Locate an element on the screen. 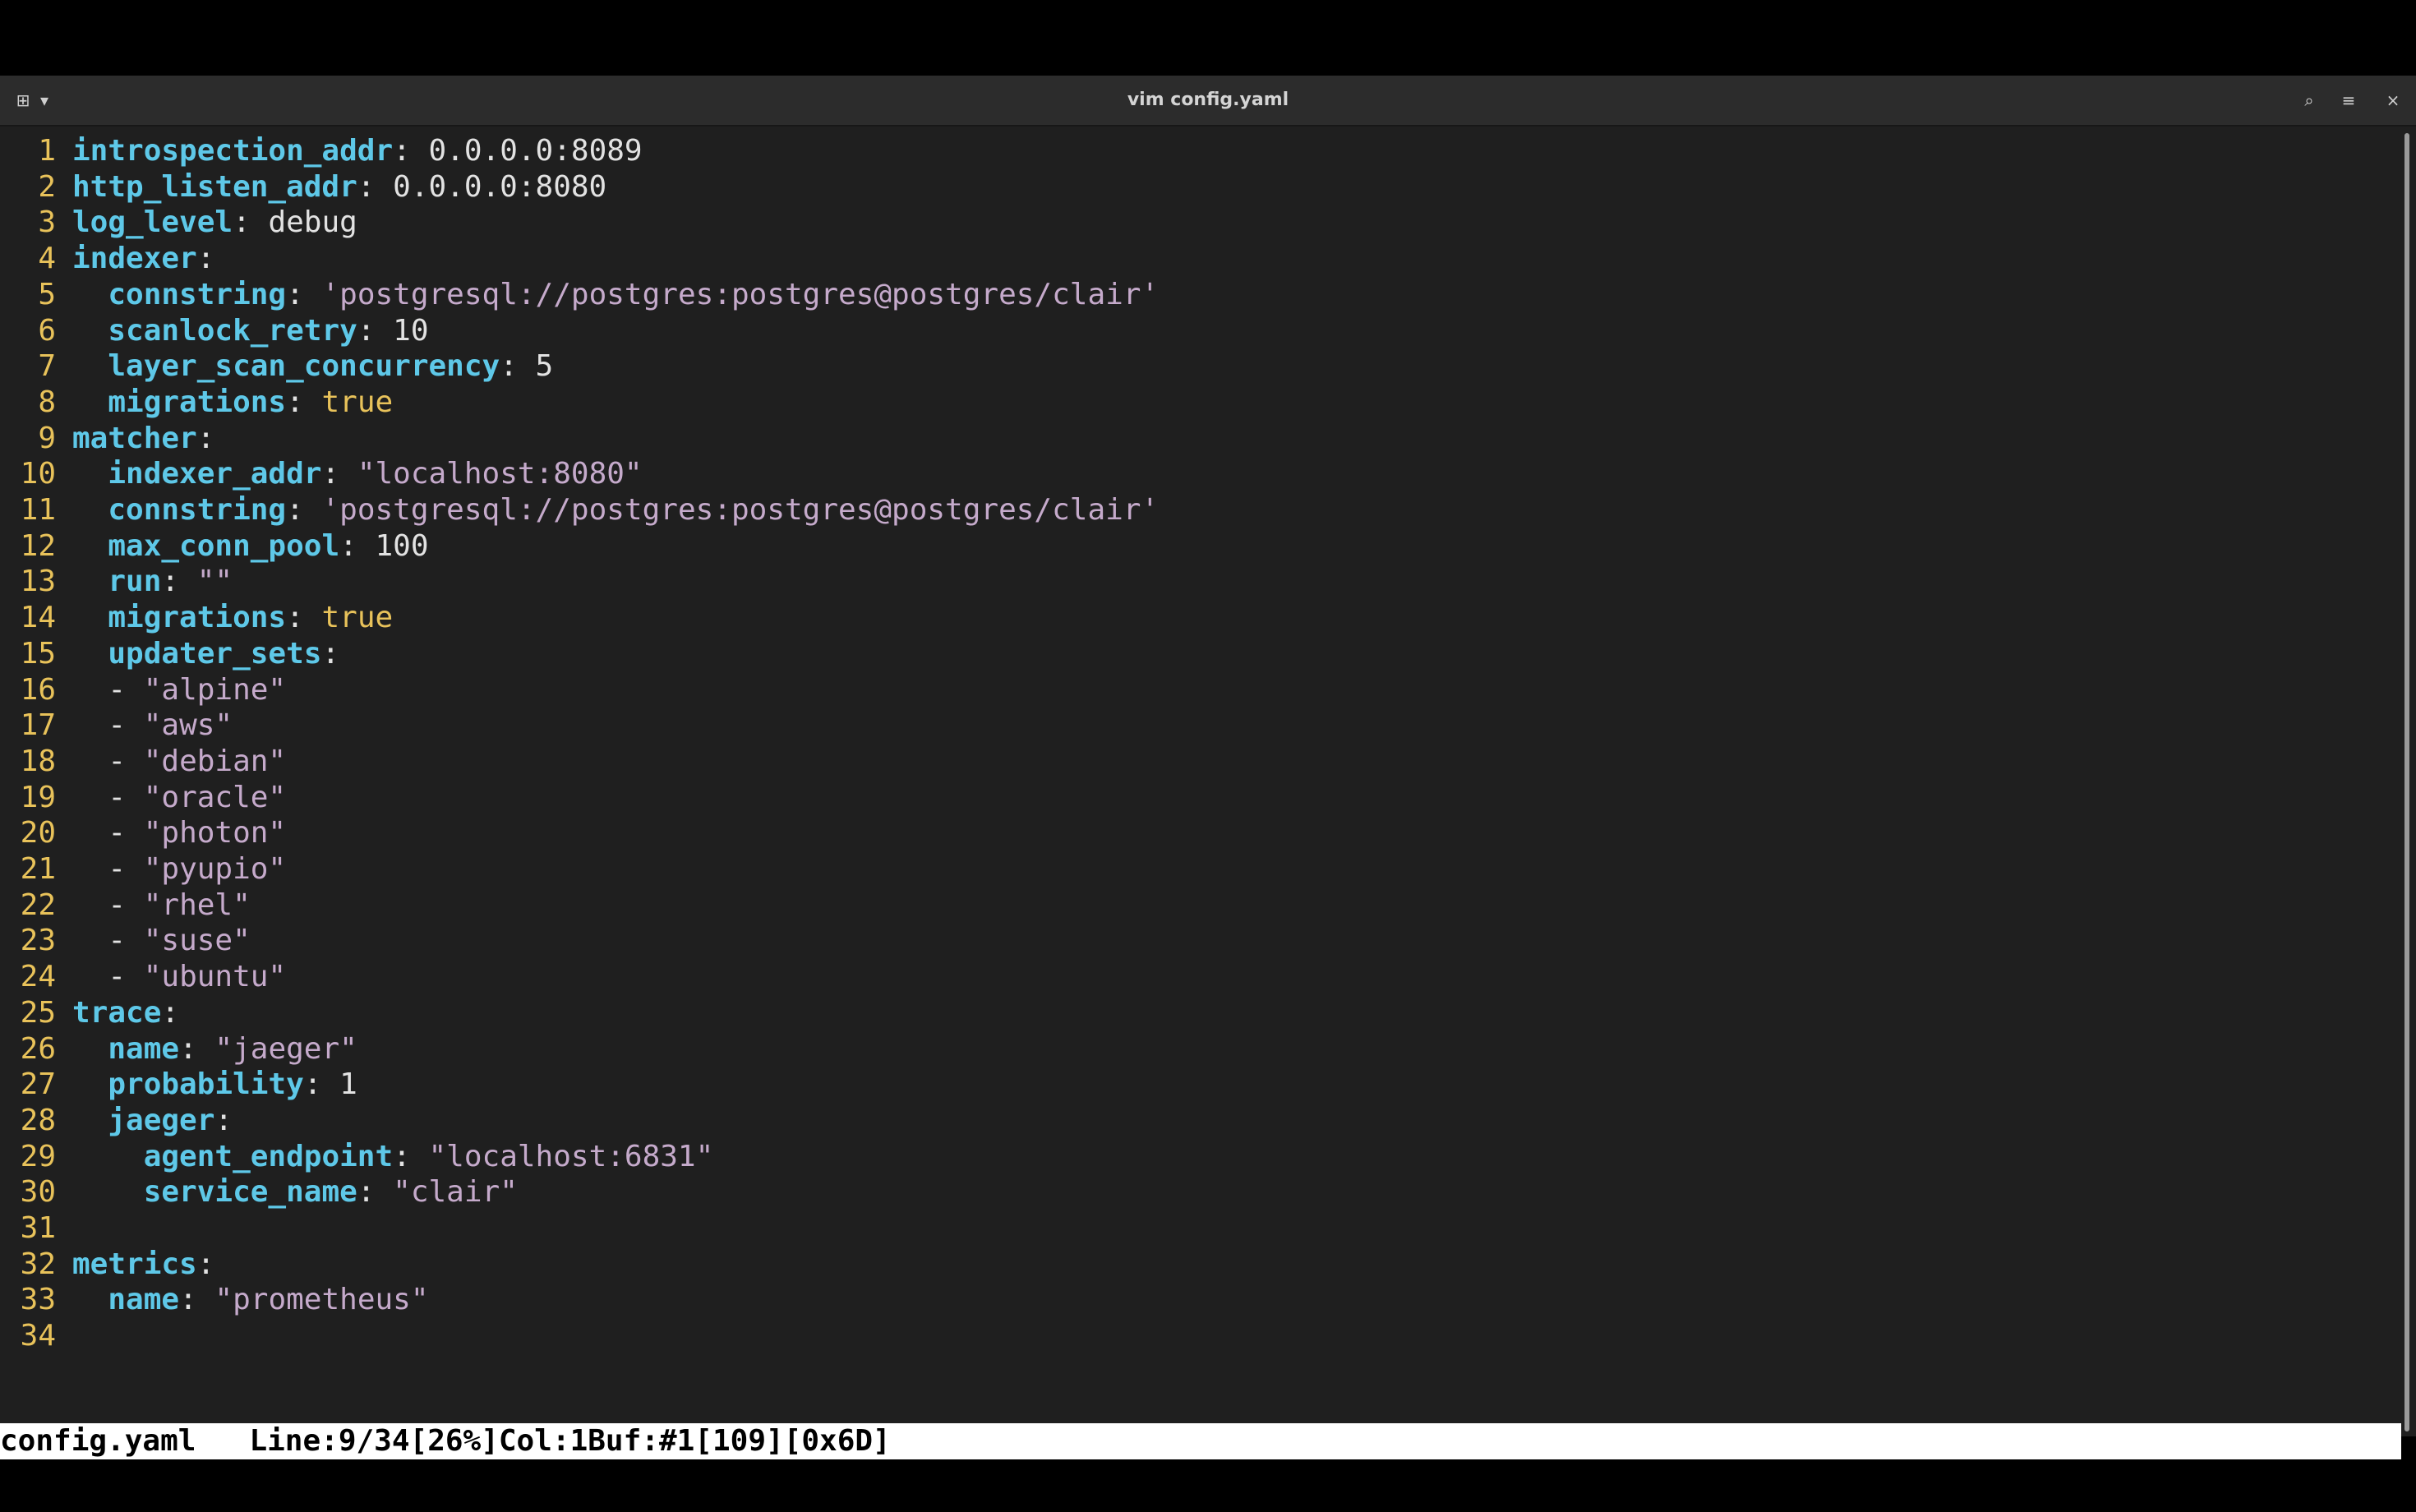 The width and height of the screenshot is (2416, 1512). code-line: 18 - "debian" is located at coordinates (143, 762).